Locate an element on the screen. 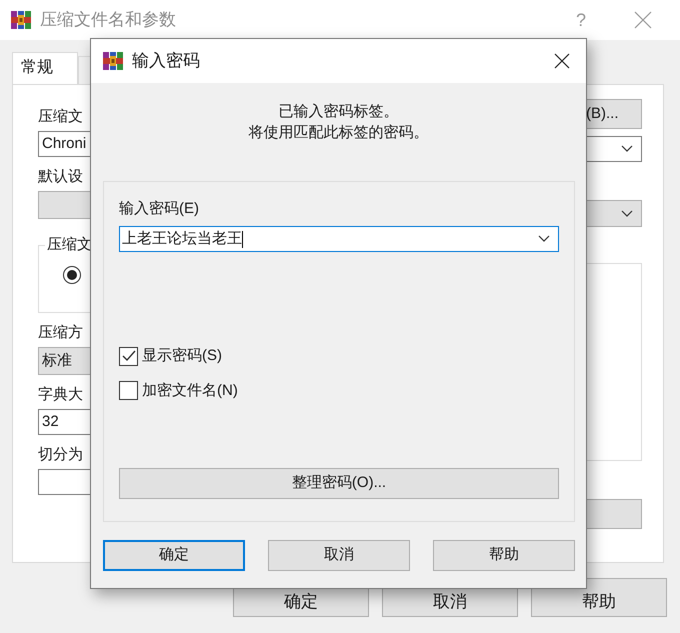  checkbox-label: 显示密码(S) is located at coordinates (182, 356).